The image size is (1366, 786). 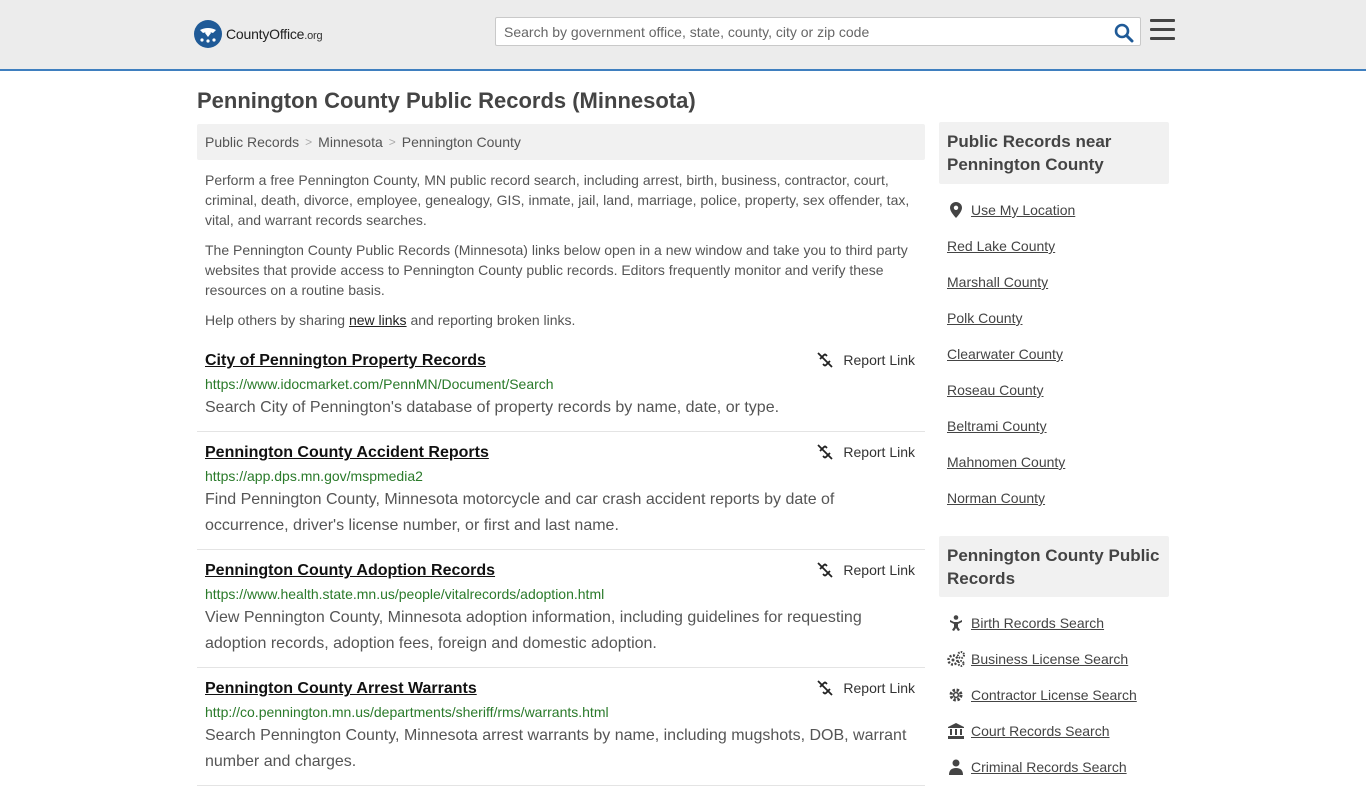 I want to click on court-records-link: Court Records Search, so click(x=1040, y=731).